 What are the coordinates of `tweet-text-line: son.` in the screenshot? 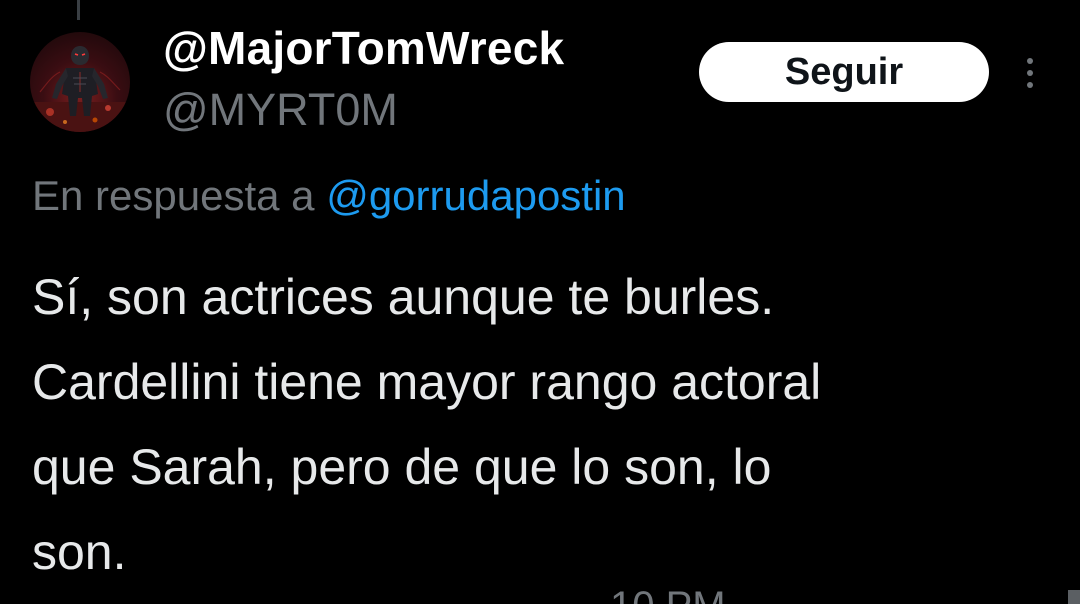 It's located at (79, 552).